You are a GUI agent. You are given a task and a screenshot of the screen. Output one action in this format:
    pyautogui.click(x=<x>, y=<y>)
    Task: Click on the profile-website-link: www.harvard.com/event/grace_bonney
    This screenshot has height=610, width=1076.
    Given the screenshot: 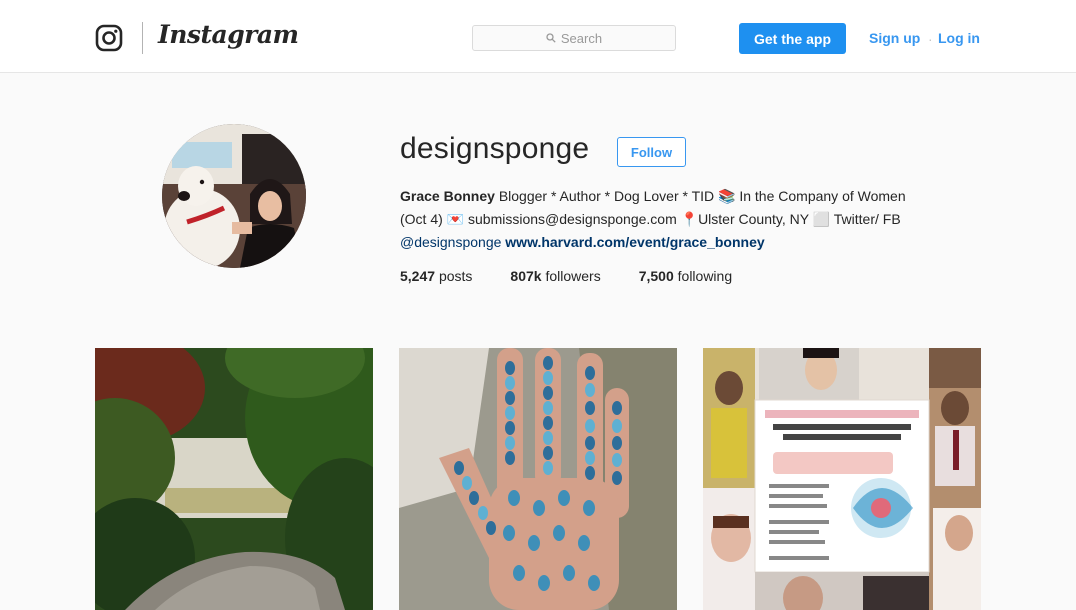 What is the action you would take?
    pyautogui.click(x=634, y=242)
    